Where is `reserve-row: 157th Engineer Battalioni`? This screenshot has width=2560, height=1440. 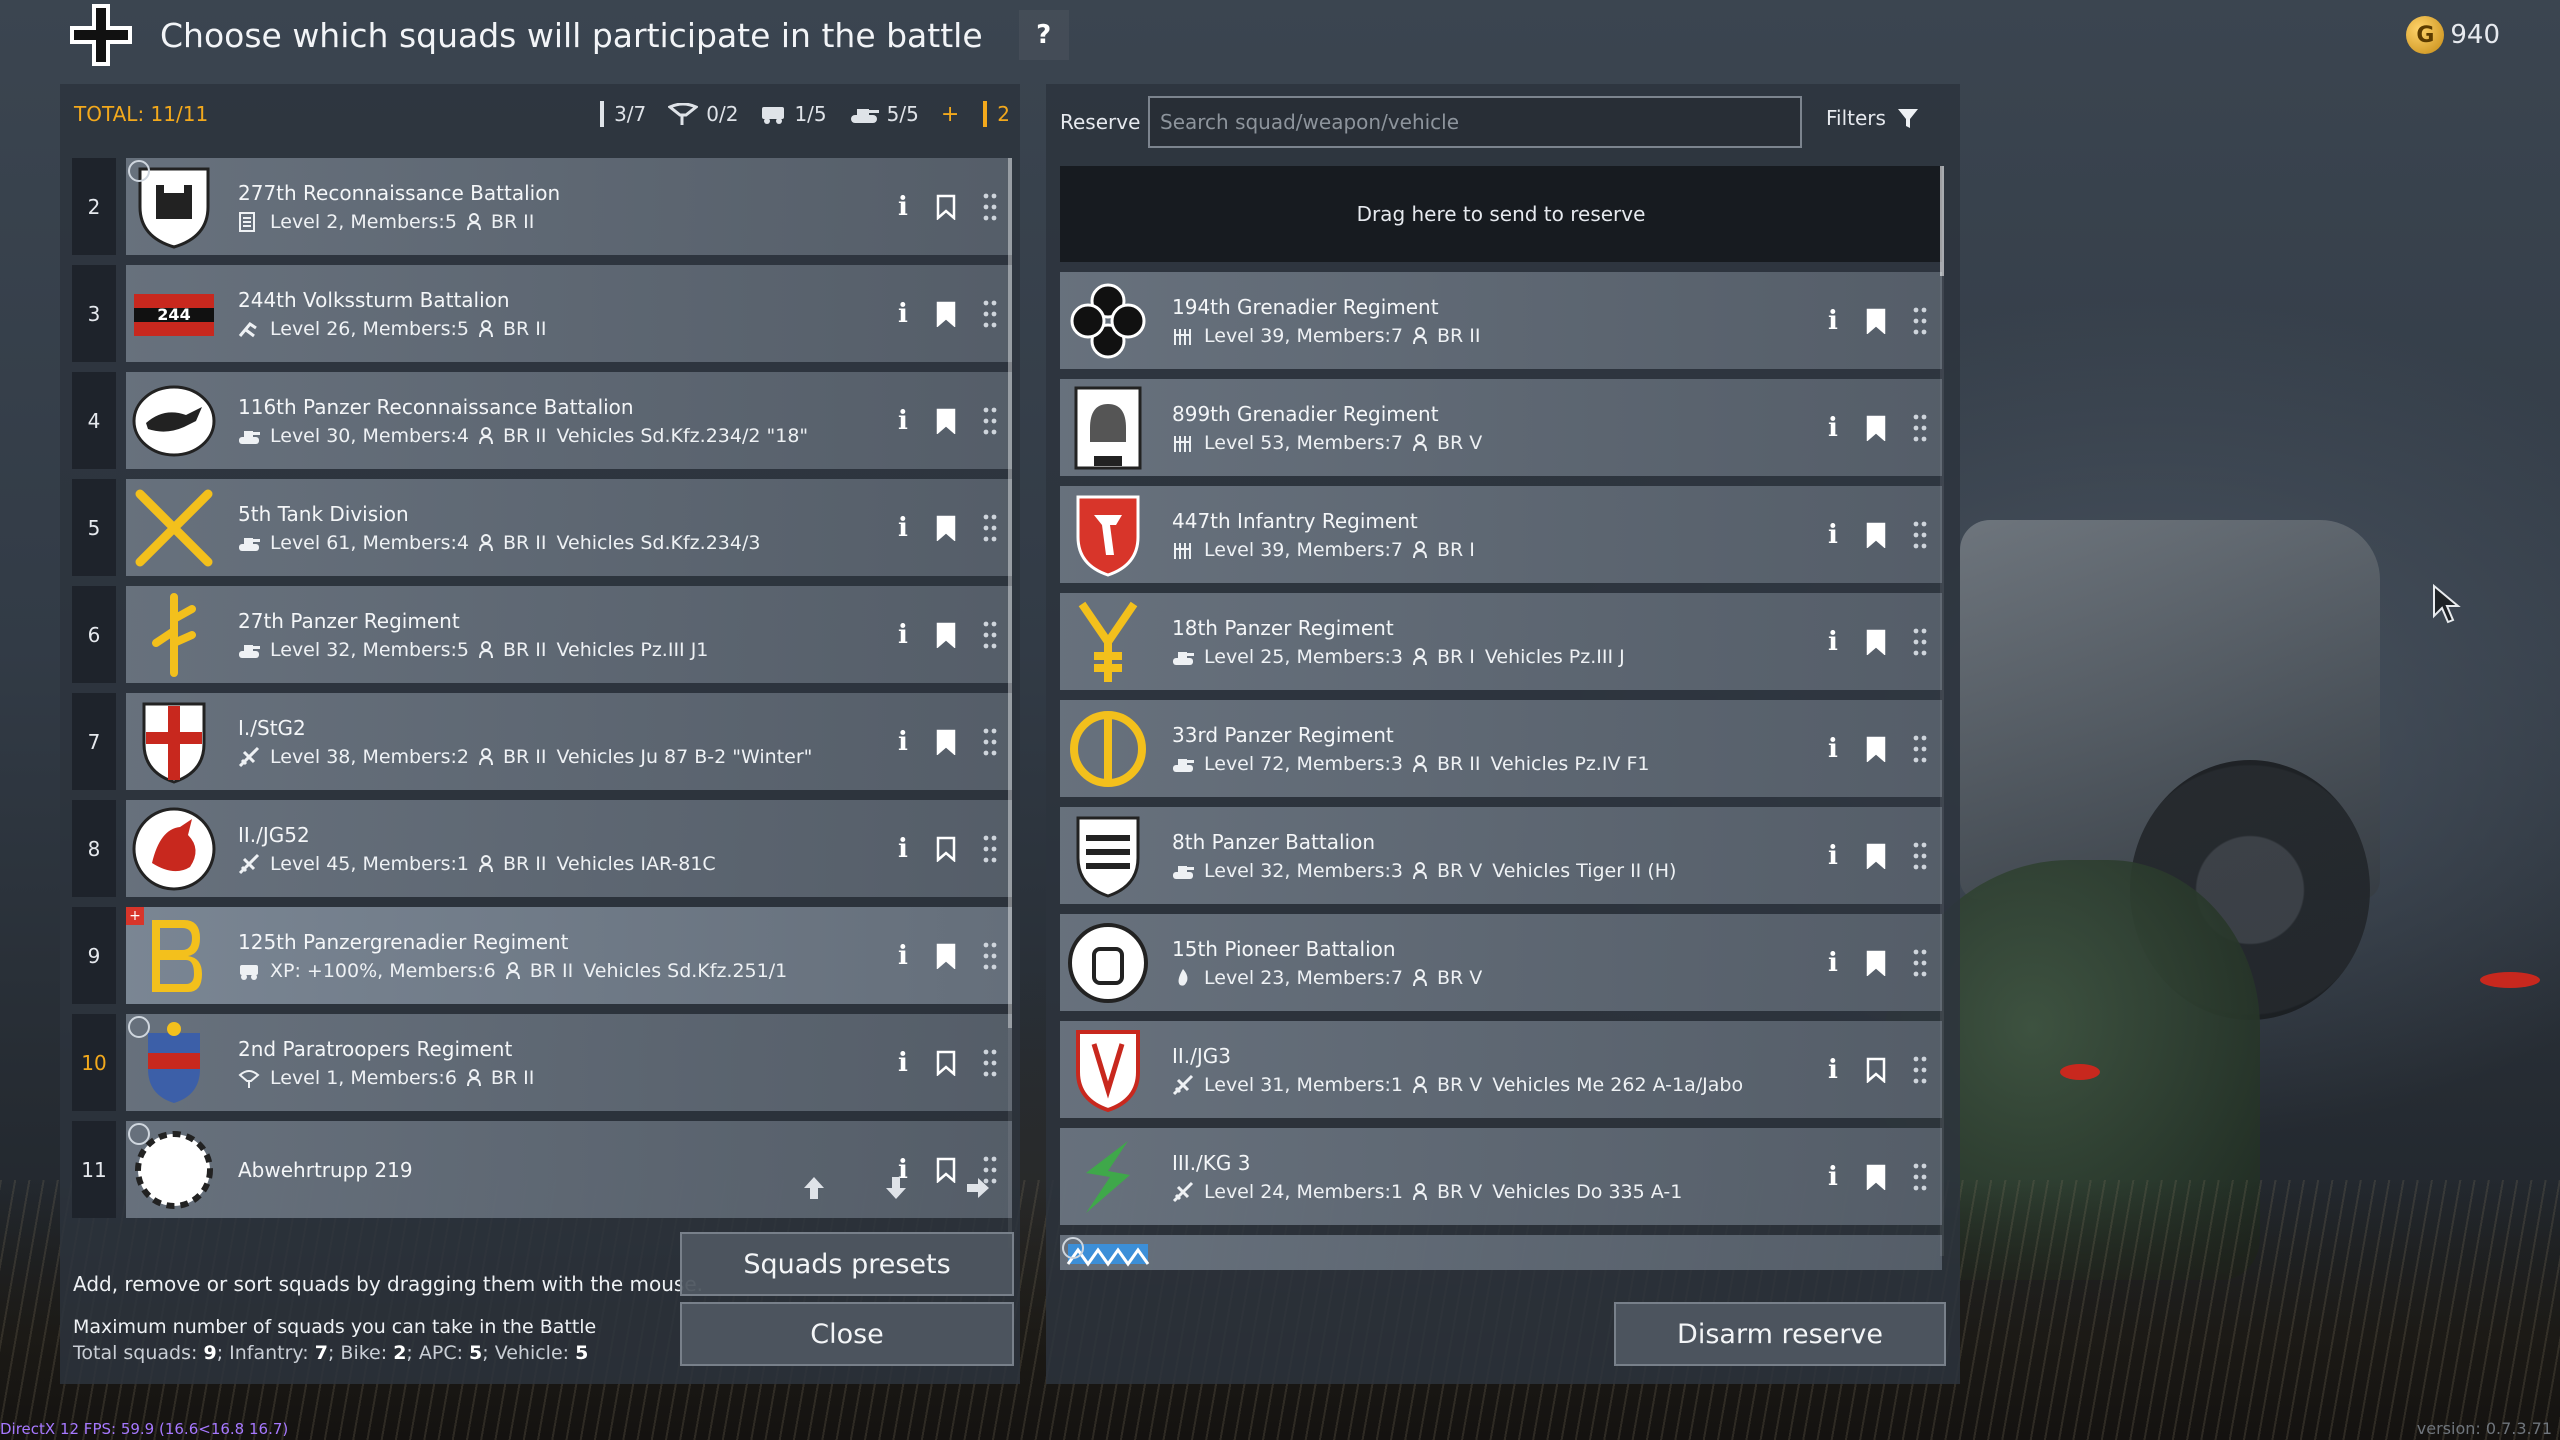 reserve-row: 157th Engineer Battalioni is located at coordinates (1501, 1252).